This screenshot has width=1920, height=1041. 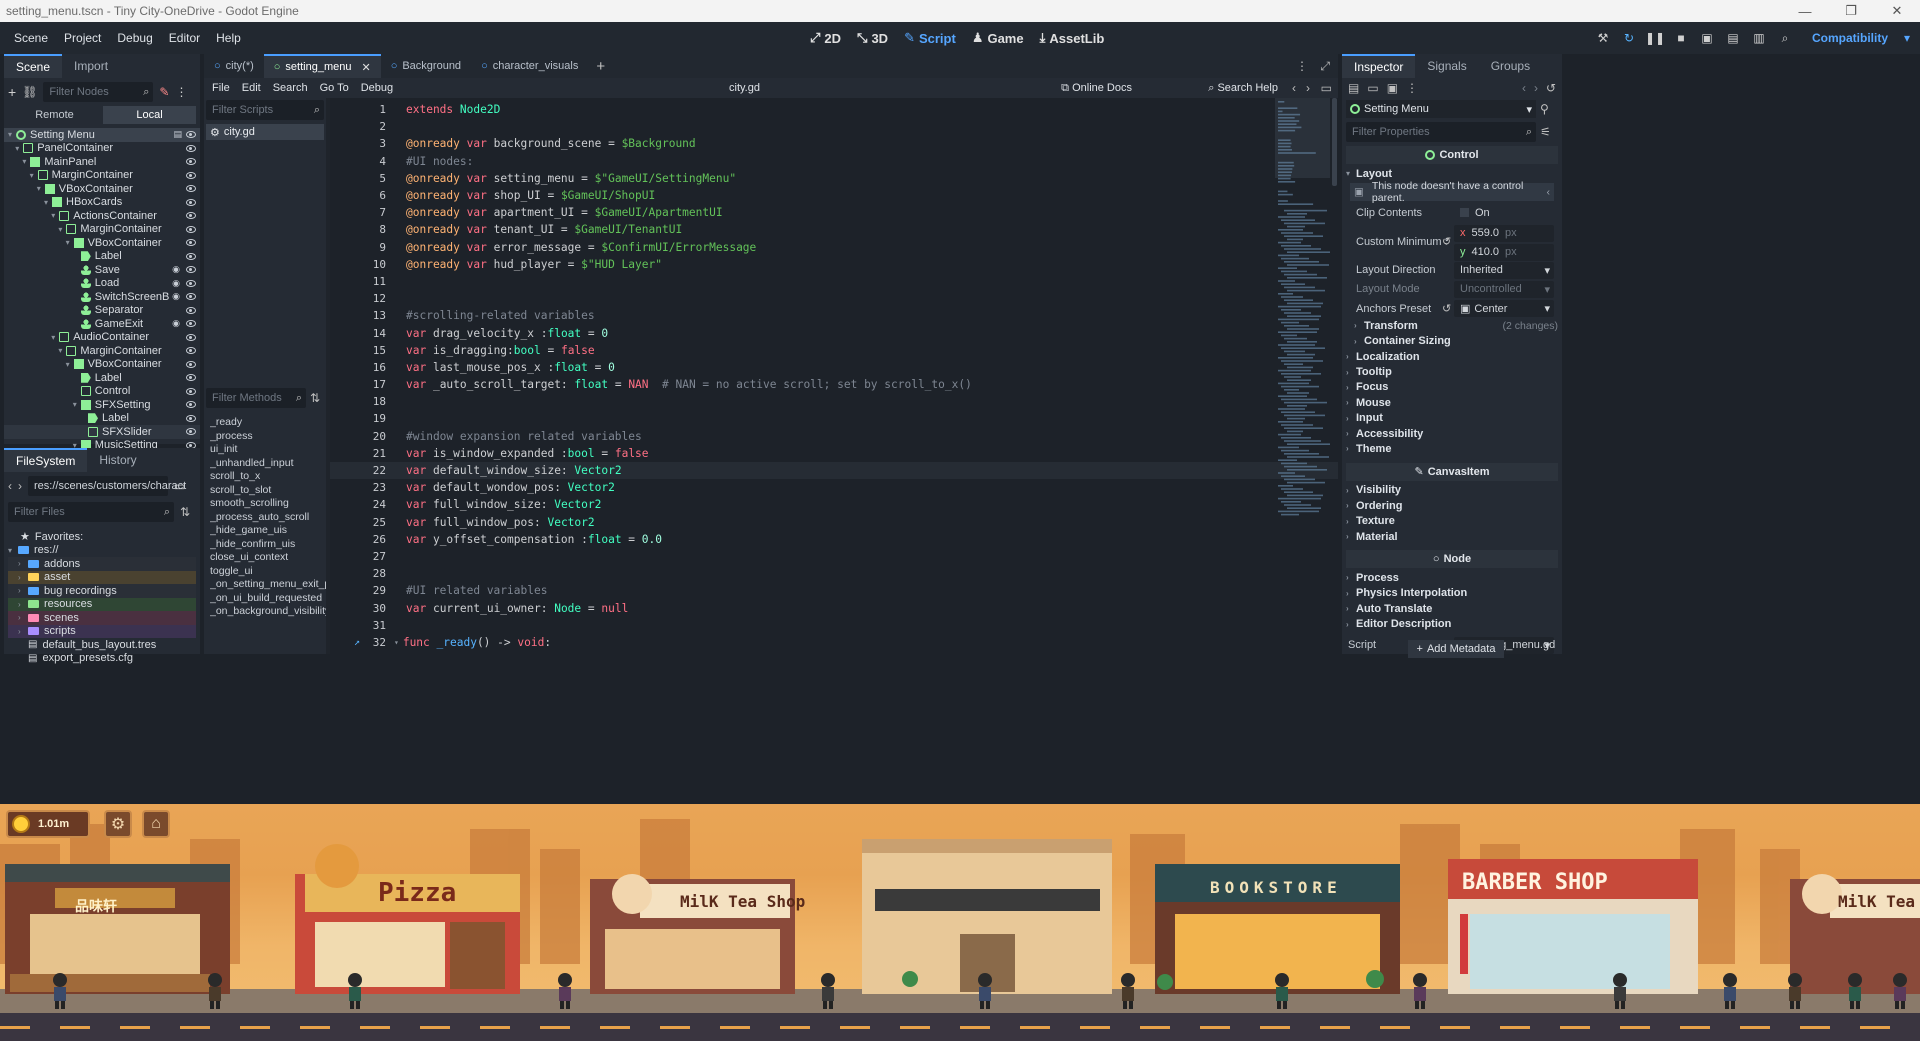 I want to click on node-docs-icon: ⚲, so click(x=1544, y=109).